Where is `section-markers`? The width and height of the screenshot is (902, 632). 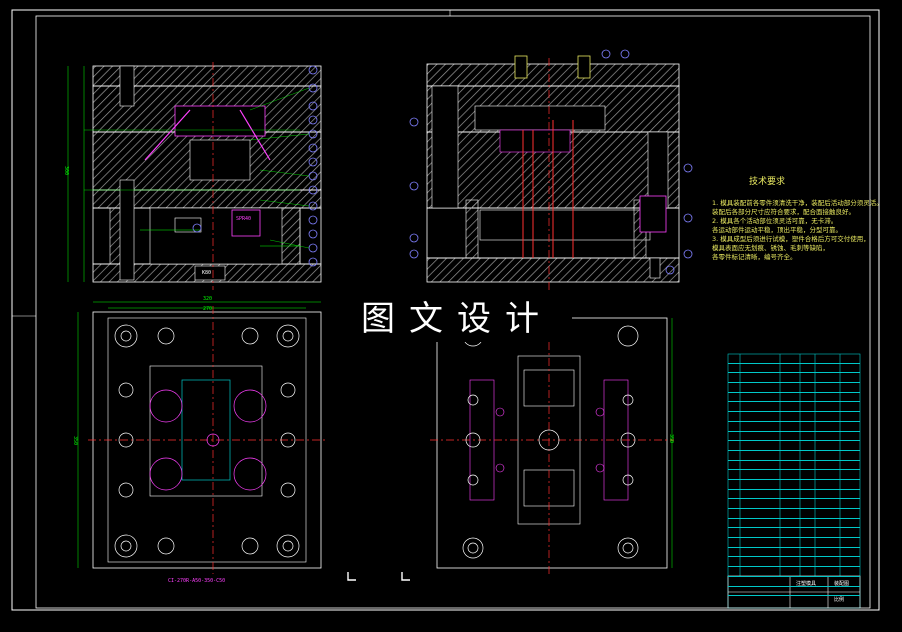
section-markers is located at coordinates (378, 576).